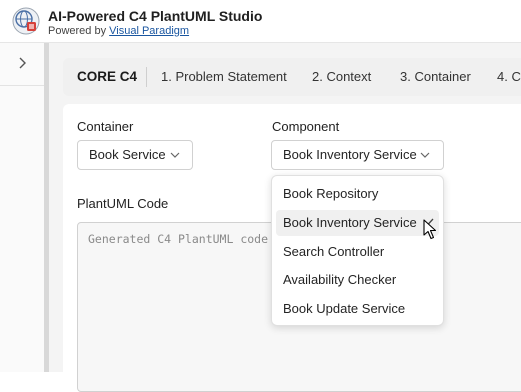  I want to click on powered-by: Powered by Visual Paradigm, so click(118, 31).